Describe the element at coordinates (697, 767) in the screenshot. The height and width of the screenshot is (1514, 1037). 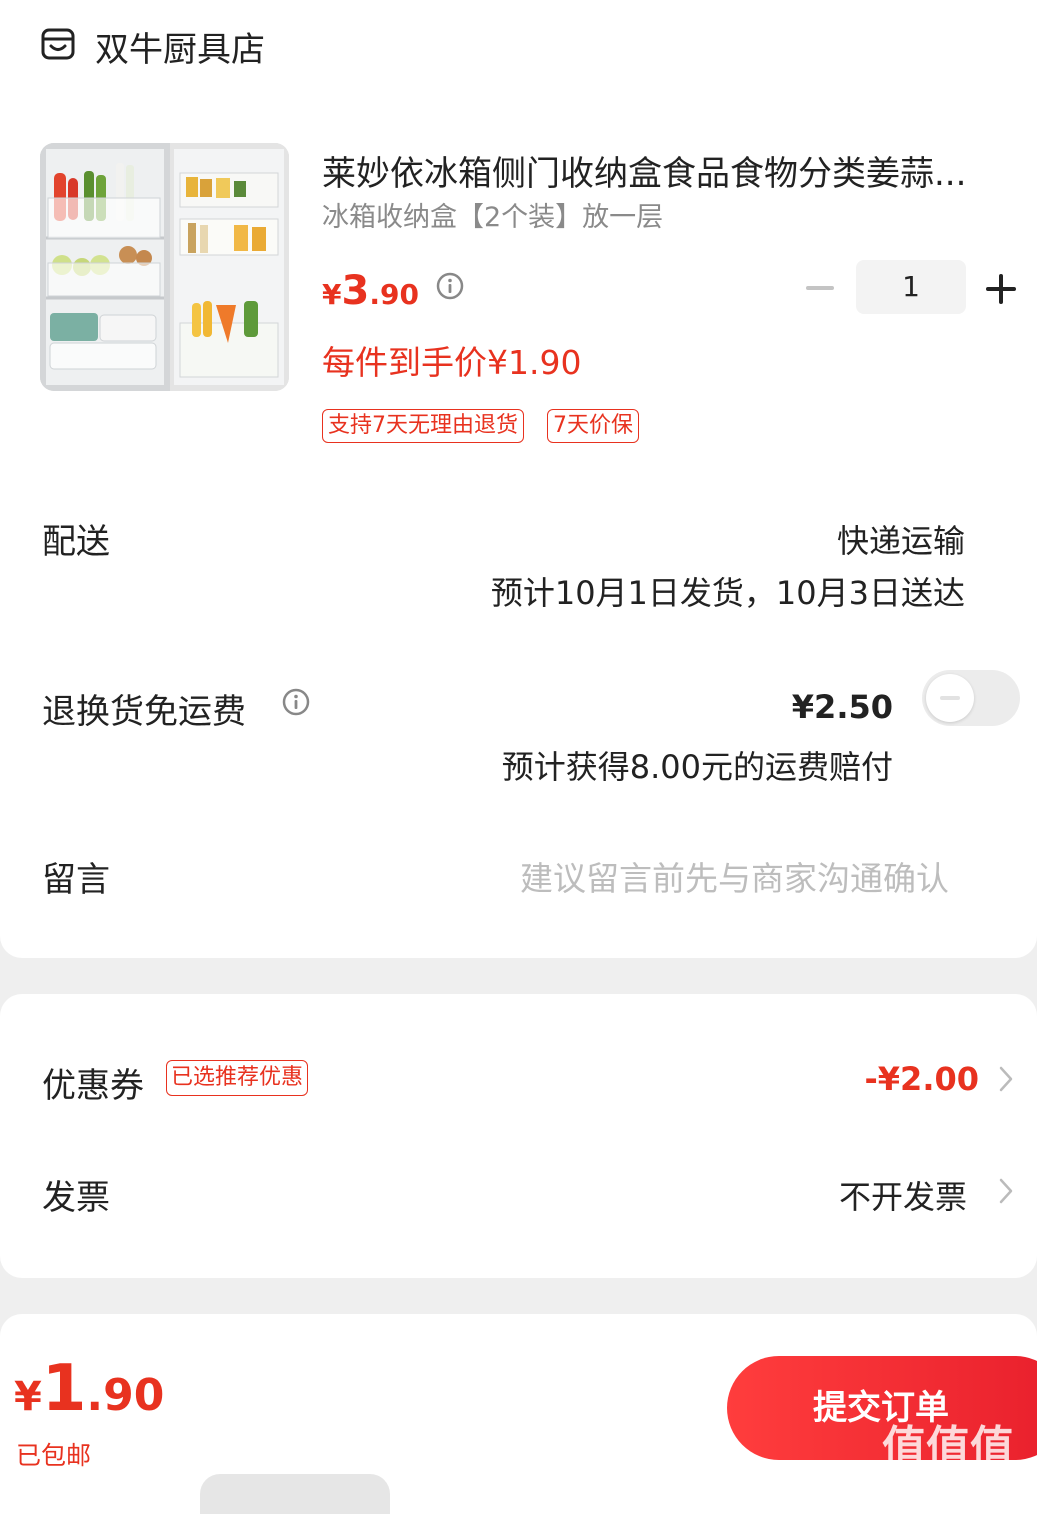
I see `return-insurance-note: 预计获得8.00元的运费赔付` at that location.